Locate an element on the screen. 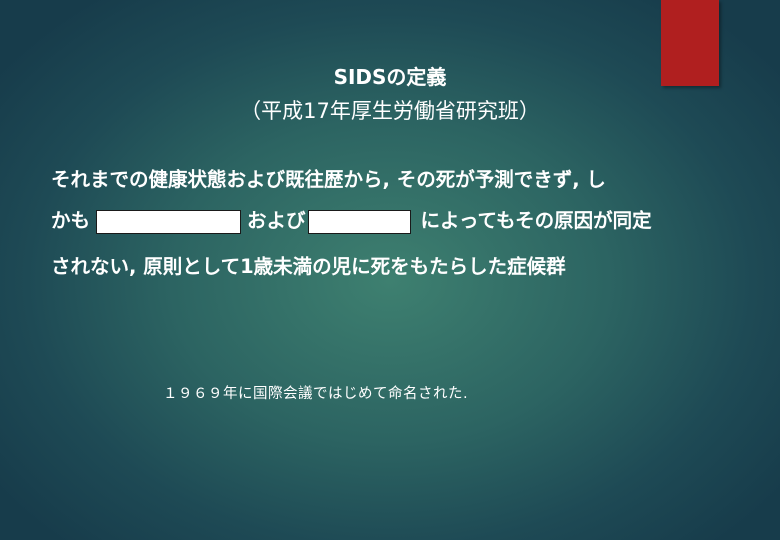 The width and height of the screenshot is (780, 540). footnote-naming: １９６９年に国際会議ではじめて命名された. is located at coordinates (316, 394).